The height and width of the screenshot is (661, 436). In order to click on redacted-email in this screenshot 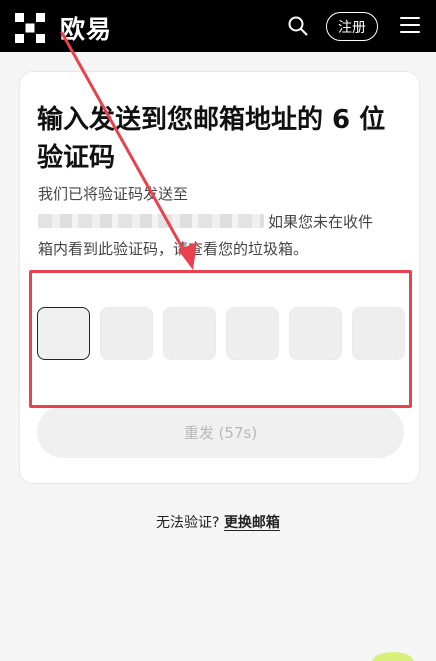, I will do `click(151, 221)`.